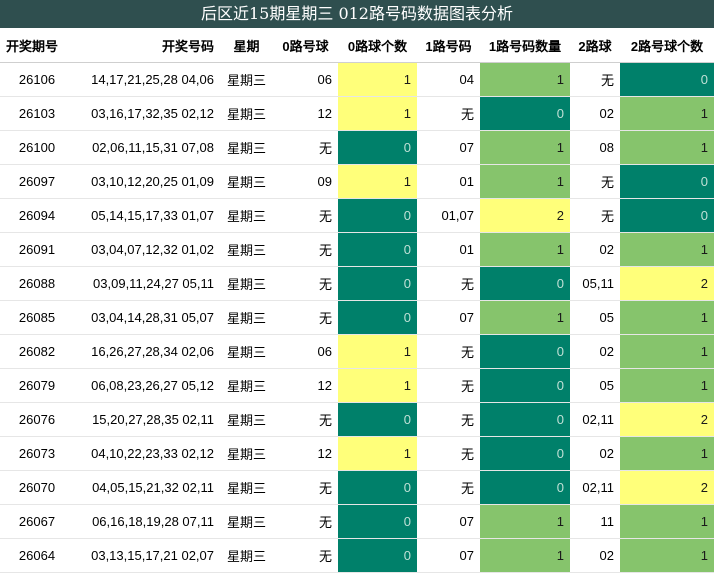 The height and width of the screenshot is (574, 714). What do you see at coordinates (147, 113) in the screenshot?
I see `cell-numbers: 03,16,17,32,35 02,12` at bounding box center [147, 113].